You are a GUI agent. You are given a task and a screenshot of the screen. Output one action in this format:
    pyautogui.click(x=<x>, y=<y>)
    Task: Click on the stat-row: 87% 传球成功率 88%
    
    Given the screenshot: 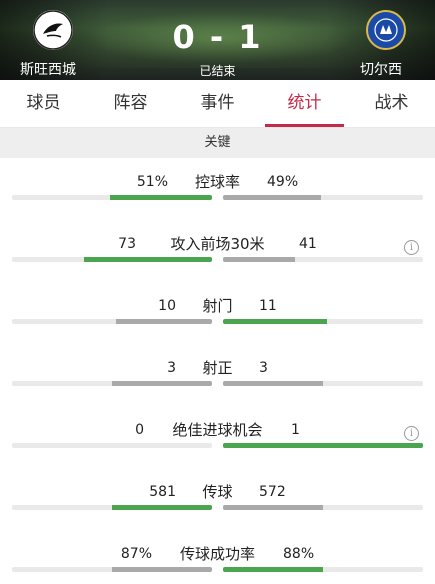 What is the action you would take?
    pyautogui.click(x=217, y=564)
    